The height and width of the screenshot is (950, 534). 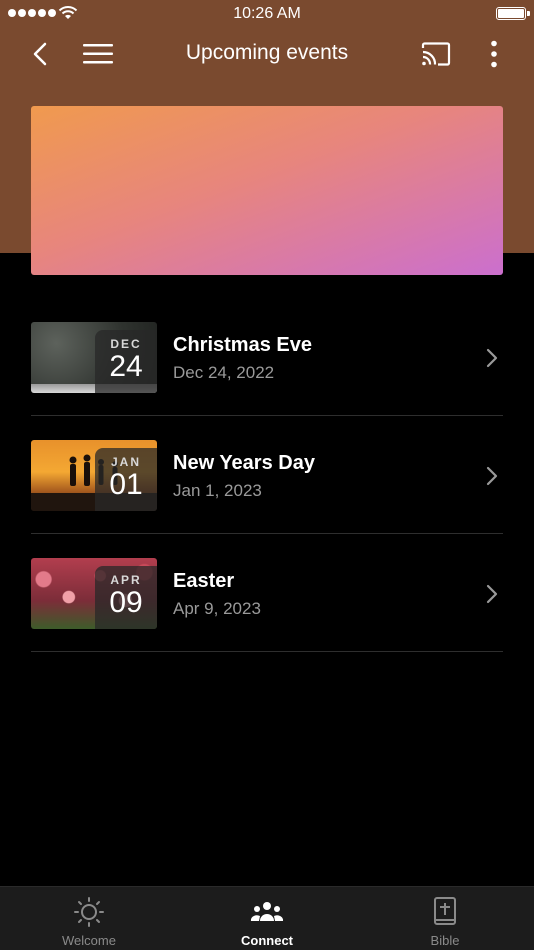 I want to click on badge-day: 09, so click(x=126, y=602).